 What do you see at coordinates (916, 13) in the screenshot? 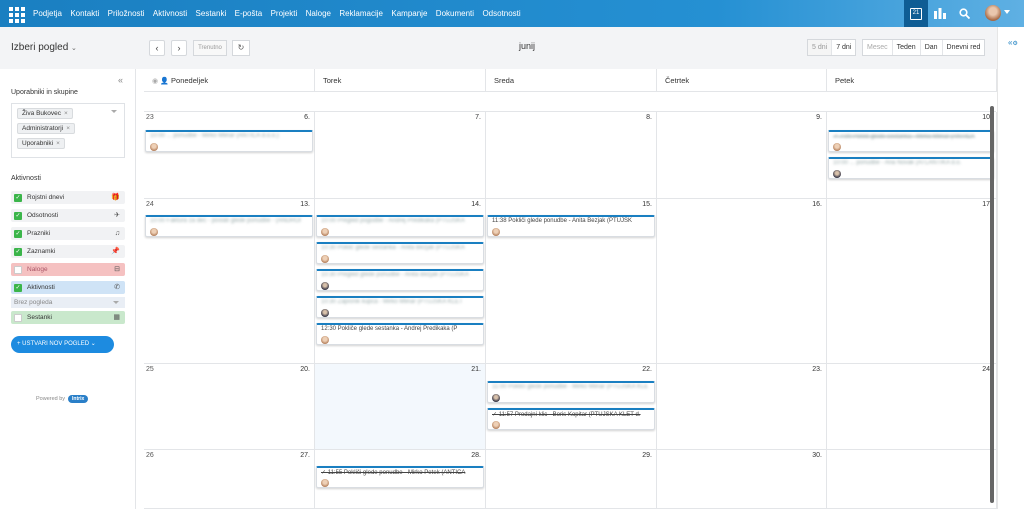
I see `calendar-icon: 21` at bounding box center [916, 13].